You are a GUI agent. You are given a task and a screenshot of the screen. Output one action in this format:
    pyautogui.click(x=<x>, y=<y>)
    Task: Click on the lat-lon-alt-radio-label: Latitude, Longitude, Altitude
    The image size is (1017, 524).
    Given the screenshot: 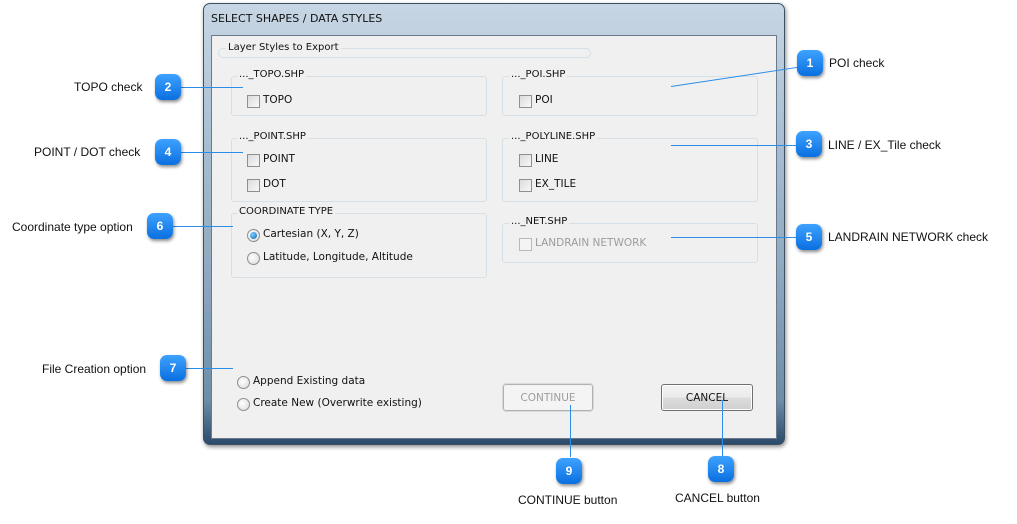 What is the action you would take?
    pyautogui.click(x=338, y=257)
    